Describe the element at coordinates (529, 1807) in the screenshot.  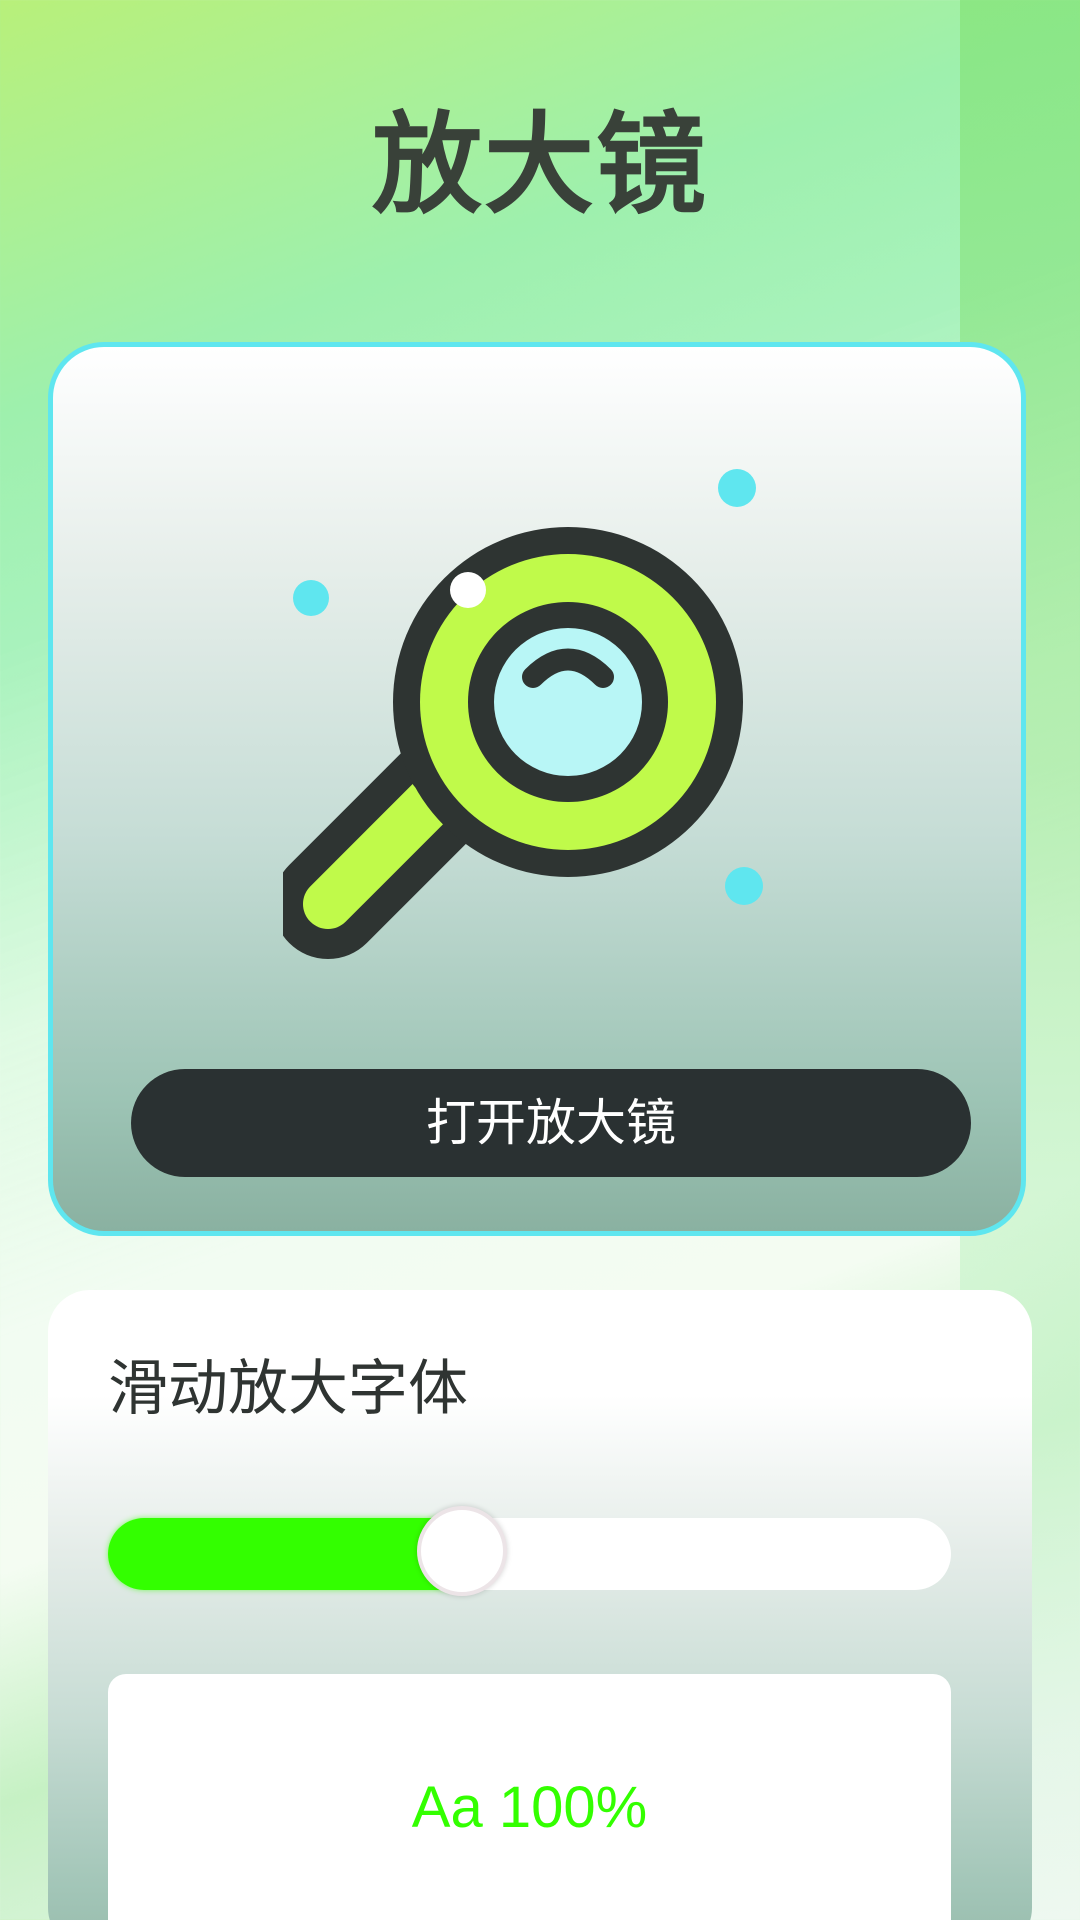
I see `font-preview-text: Aa 100%` at that location.